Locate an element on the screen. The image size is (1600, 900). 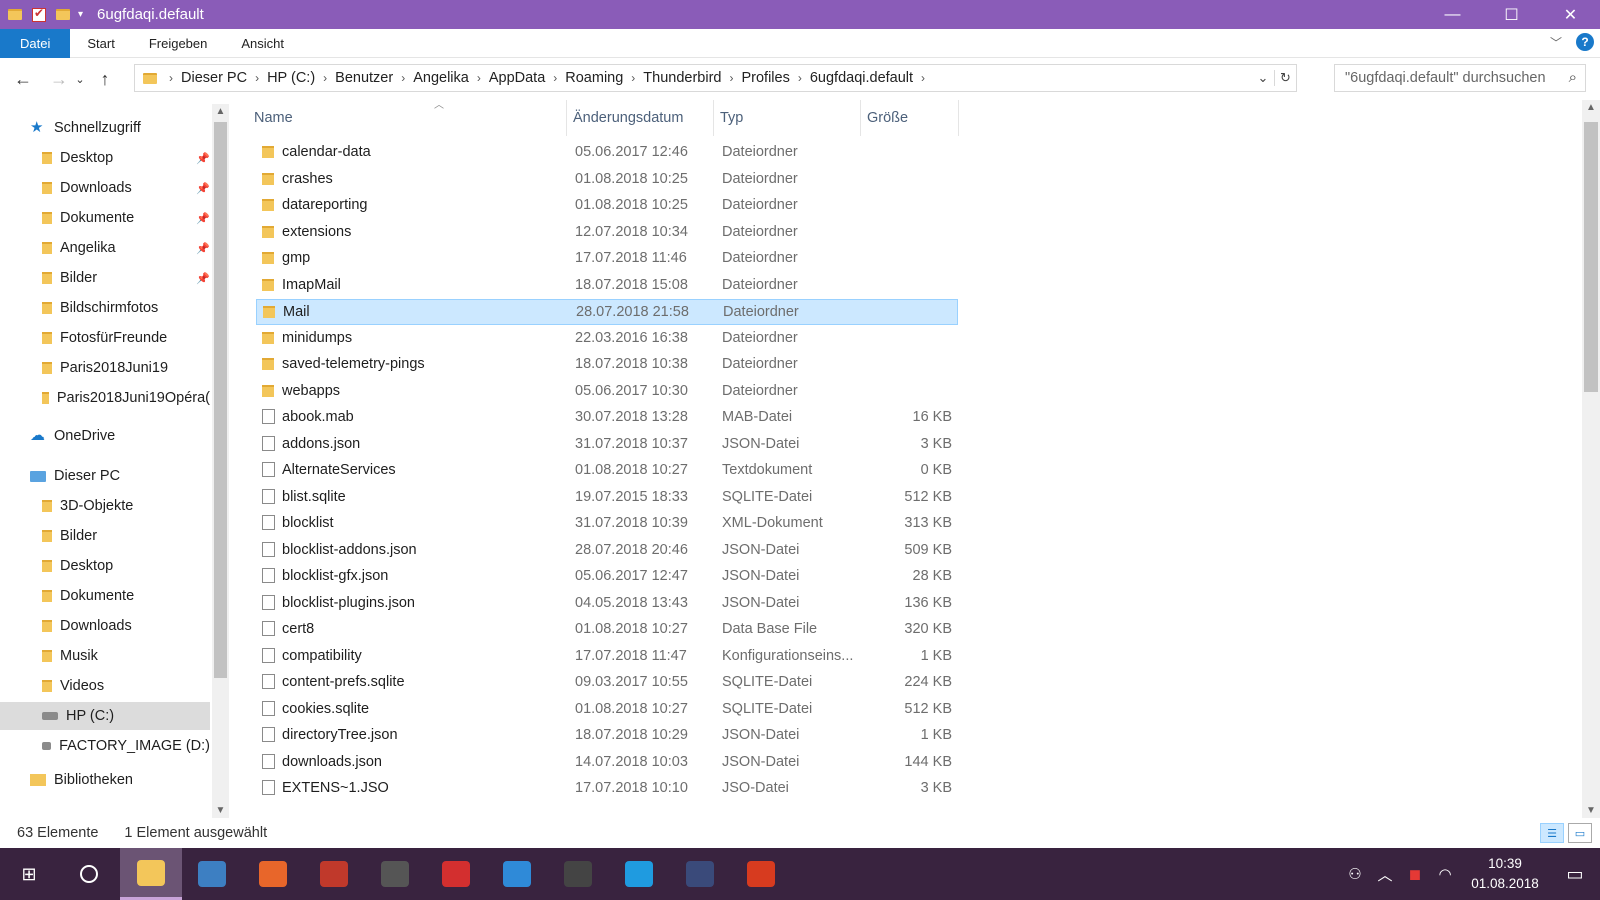
back-button: ← is located at coordinates (23, 79).